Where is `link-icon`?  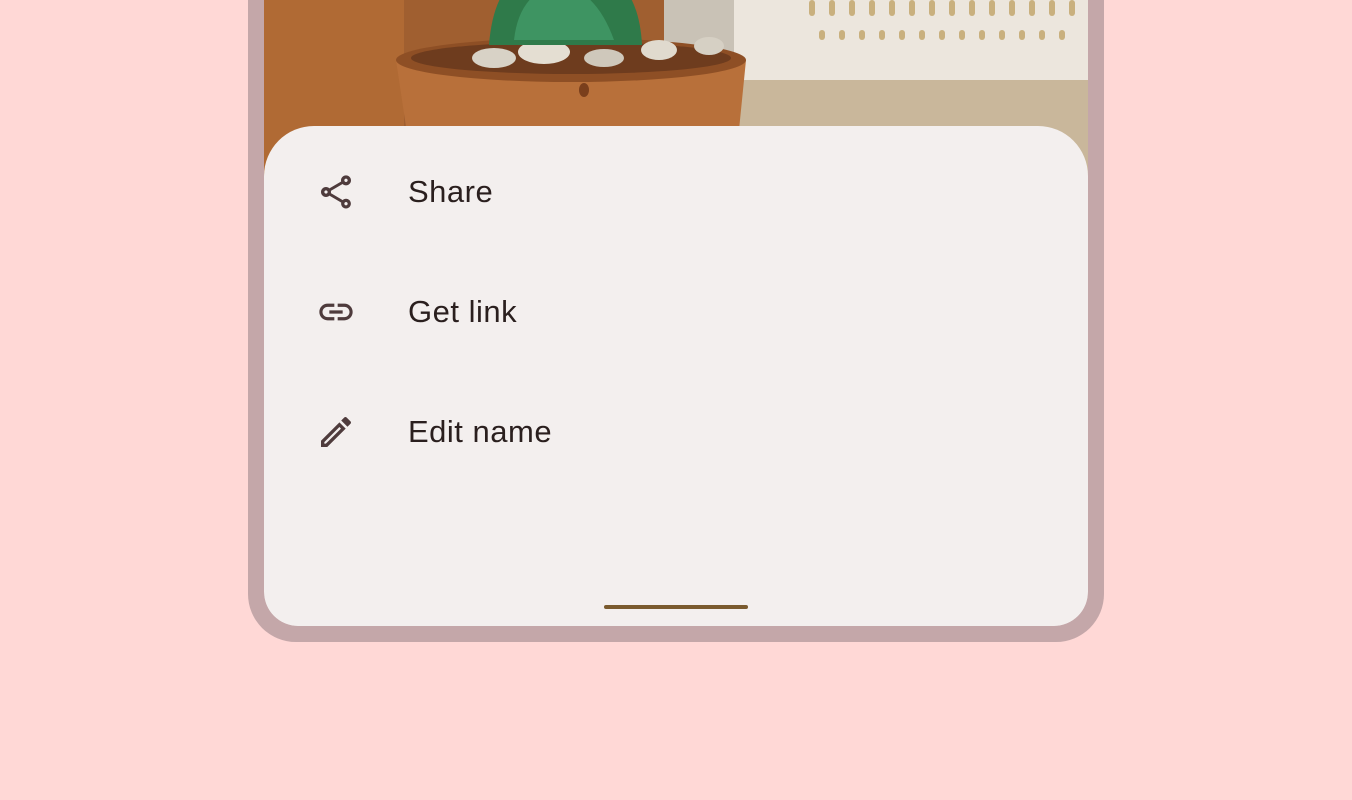 link-icon is located at coordinates (336, 312).